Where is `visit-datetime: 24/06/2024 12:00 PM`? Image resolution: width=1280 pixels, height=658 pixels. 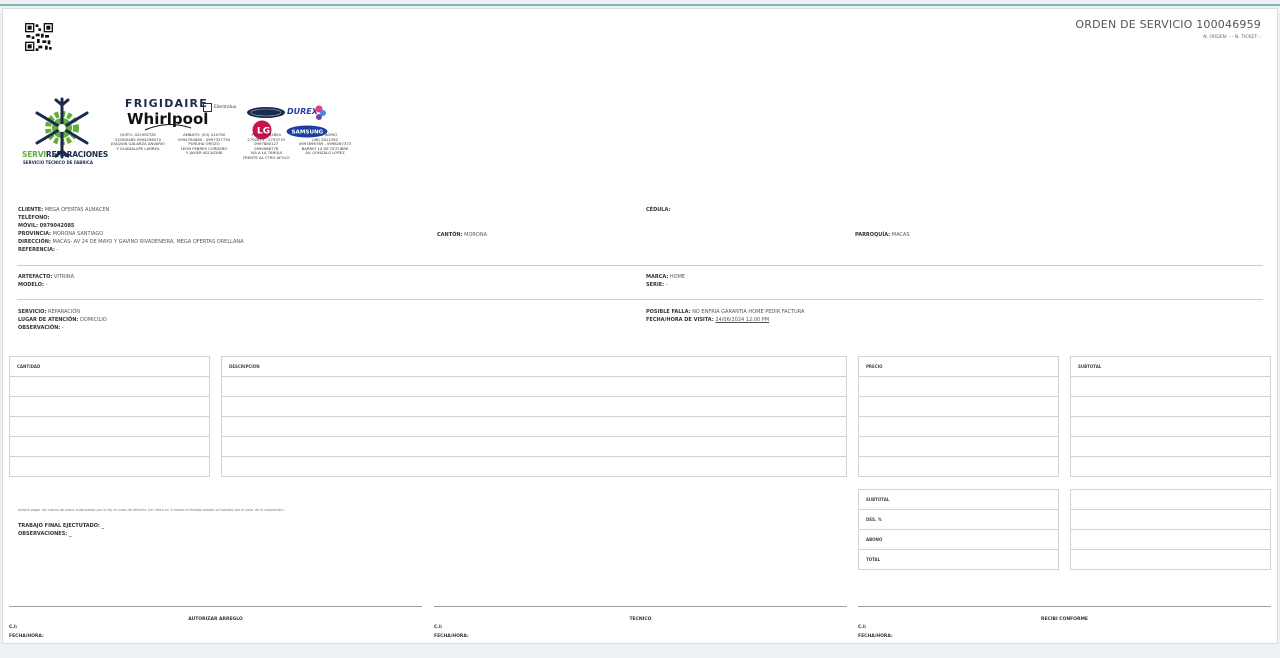 visit-datetime: 24/06/2024 12:00 PM is located at coordinates (742, 320).